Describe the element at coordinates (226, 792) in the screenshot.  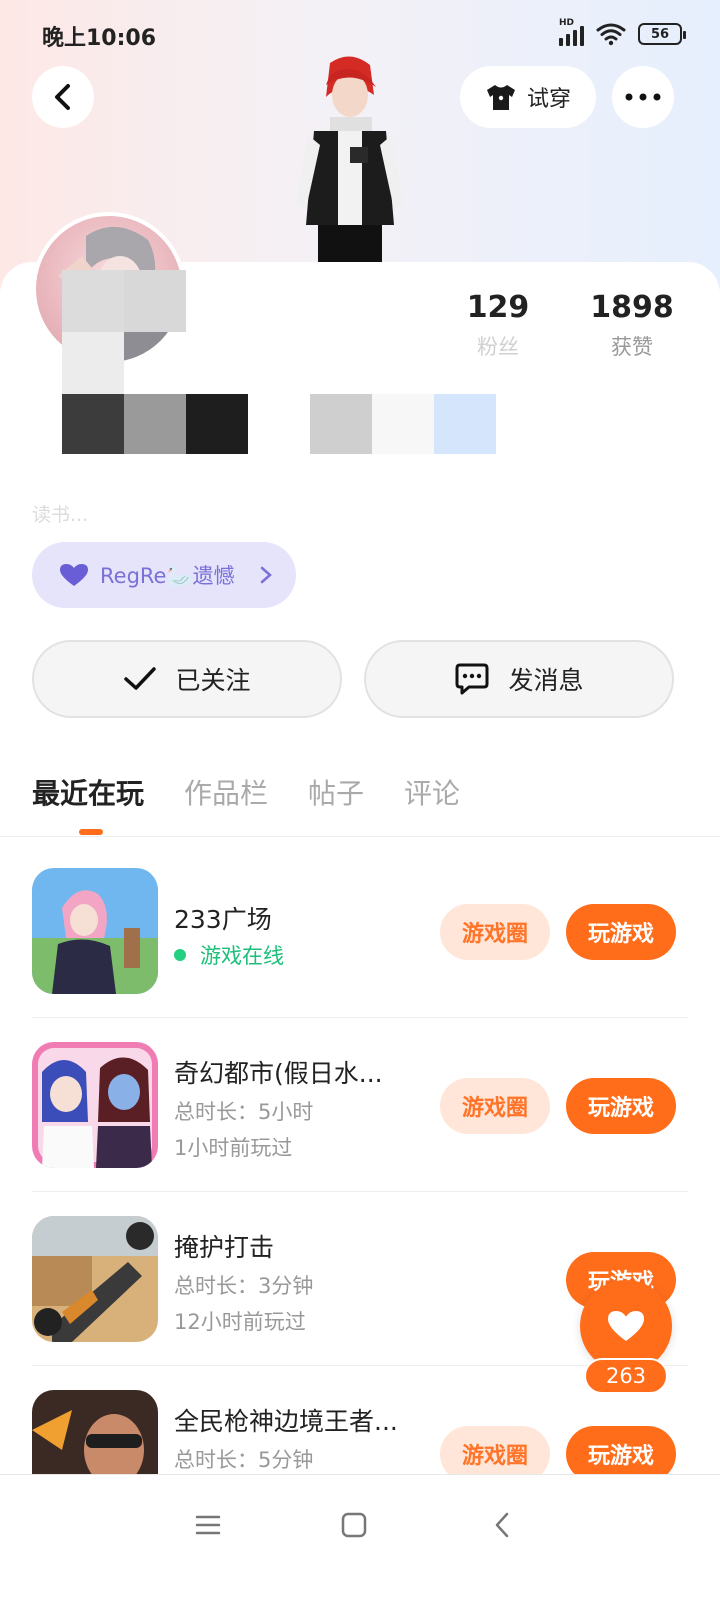
I see `tab-works: 作品栏` at that location.